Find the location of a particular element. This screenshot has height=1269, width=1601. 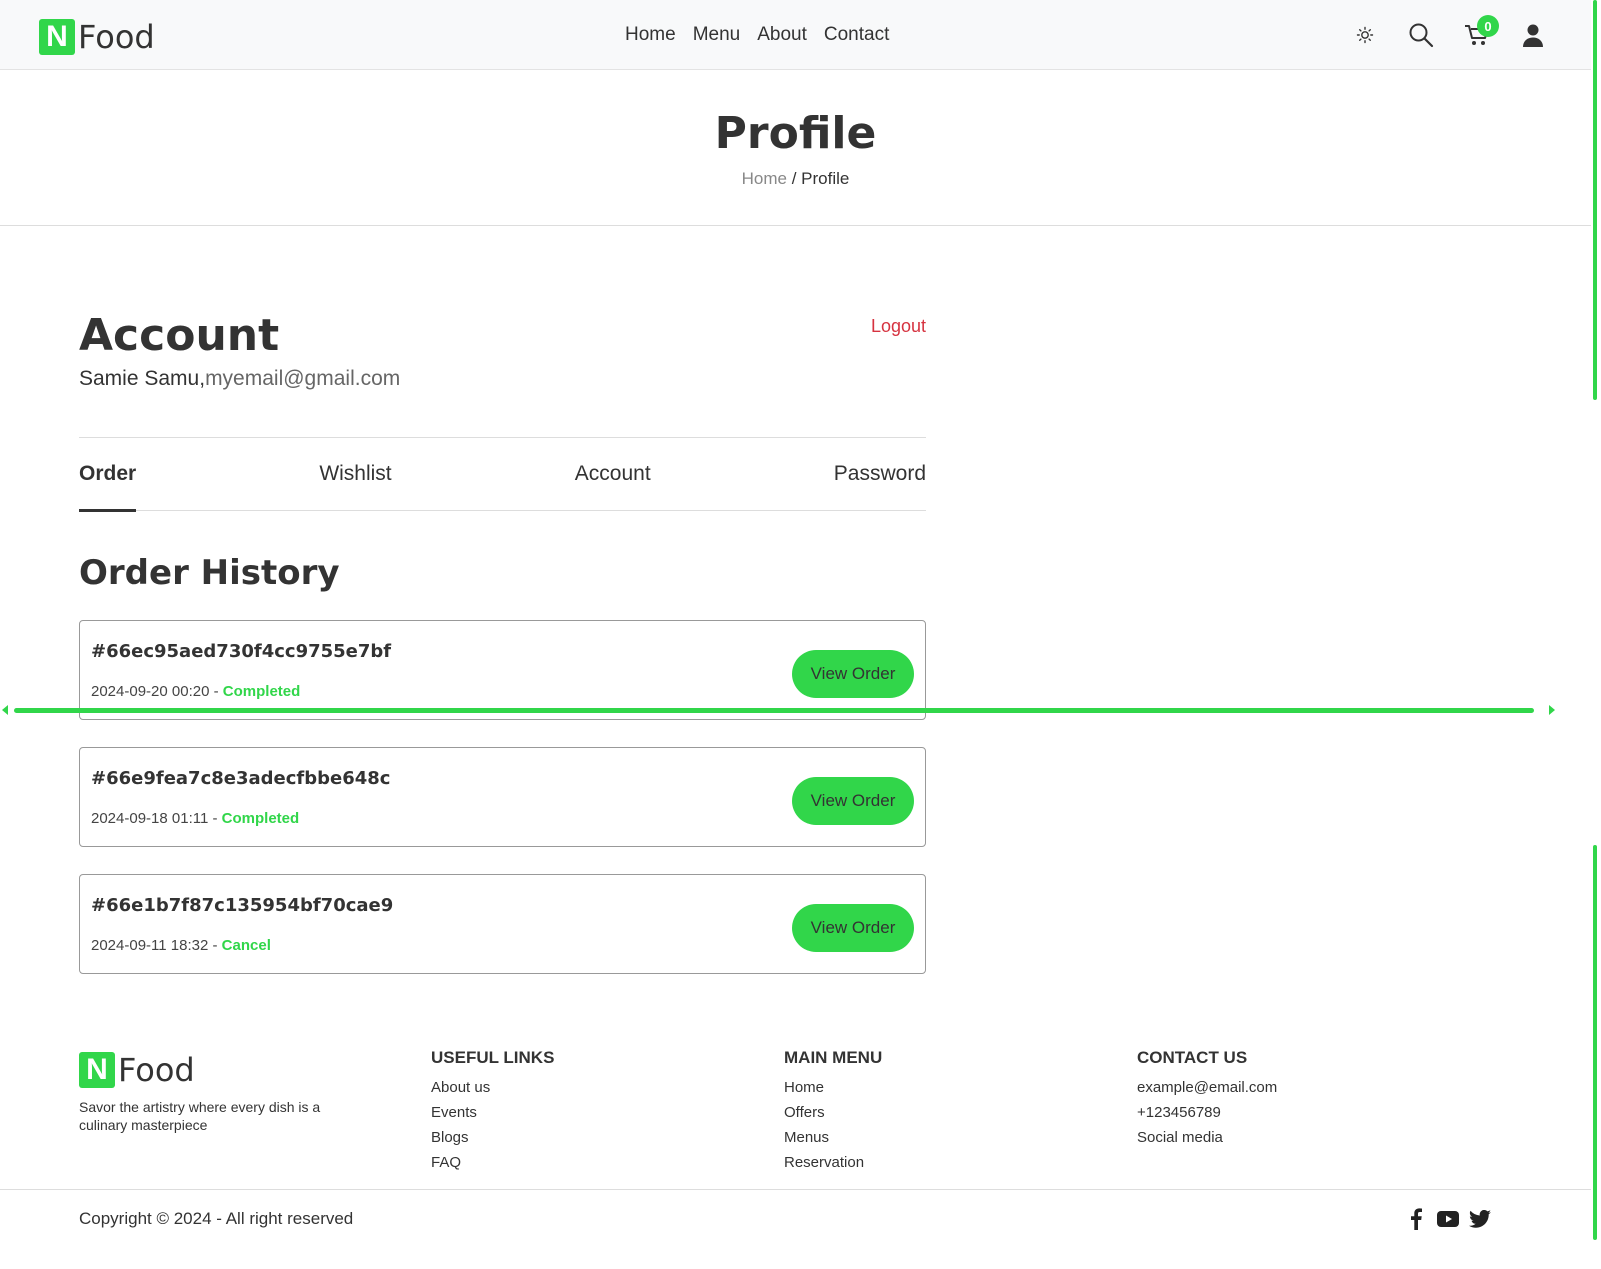

order-datetime: 2024-09-20 00:20 is located at coordinates (150, 691).